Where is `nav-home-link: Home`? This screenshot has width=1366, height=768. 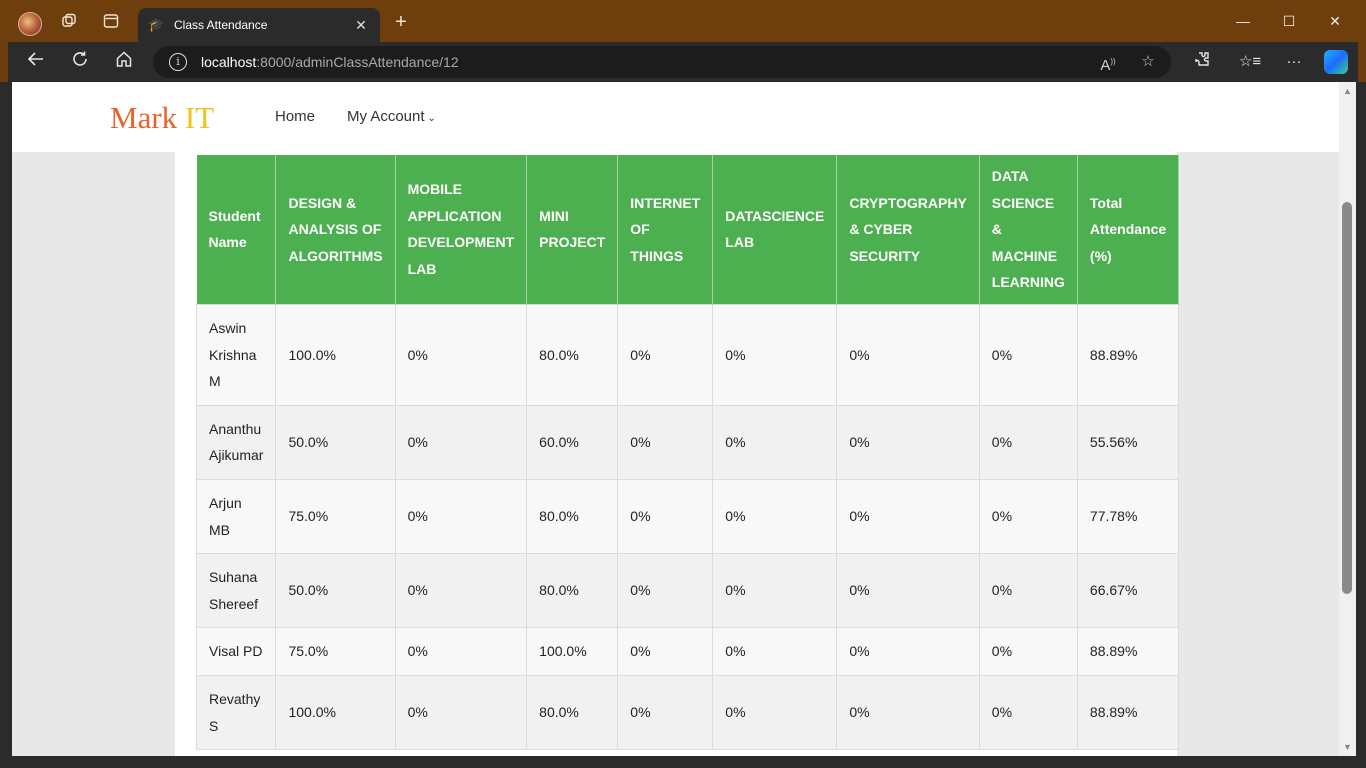 nav-home-link: Home is located at coordinates (295, 116).